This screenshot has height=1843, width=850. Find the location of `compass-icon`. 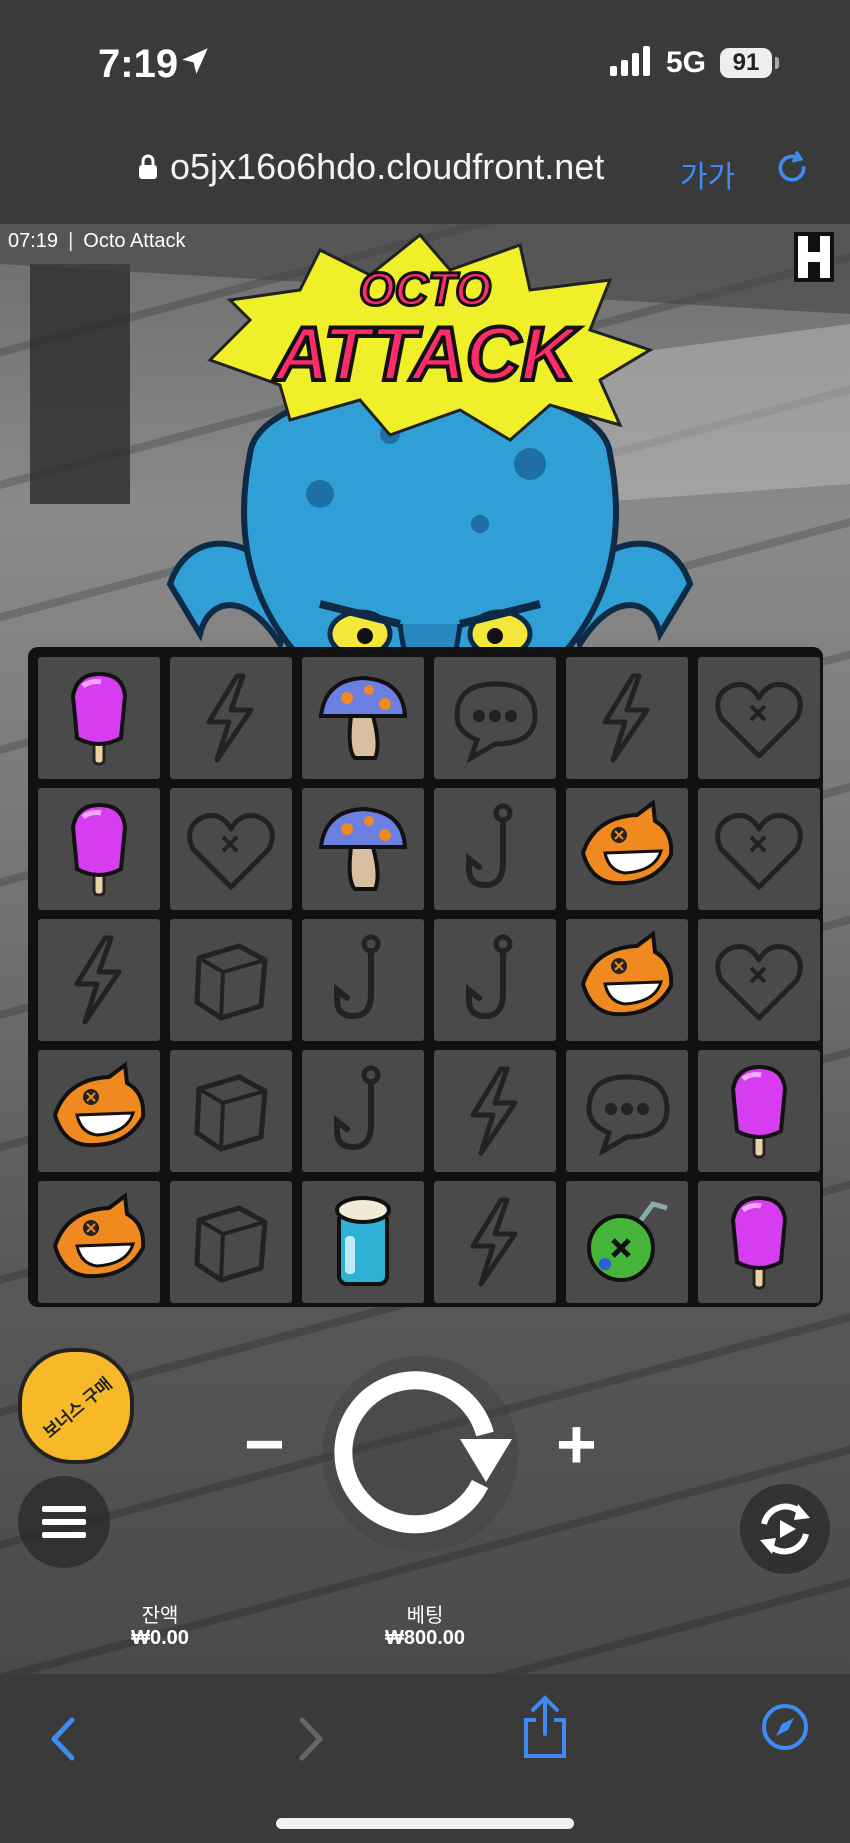

compass-icon is located at coordinates (785, 1727).